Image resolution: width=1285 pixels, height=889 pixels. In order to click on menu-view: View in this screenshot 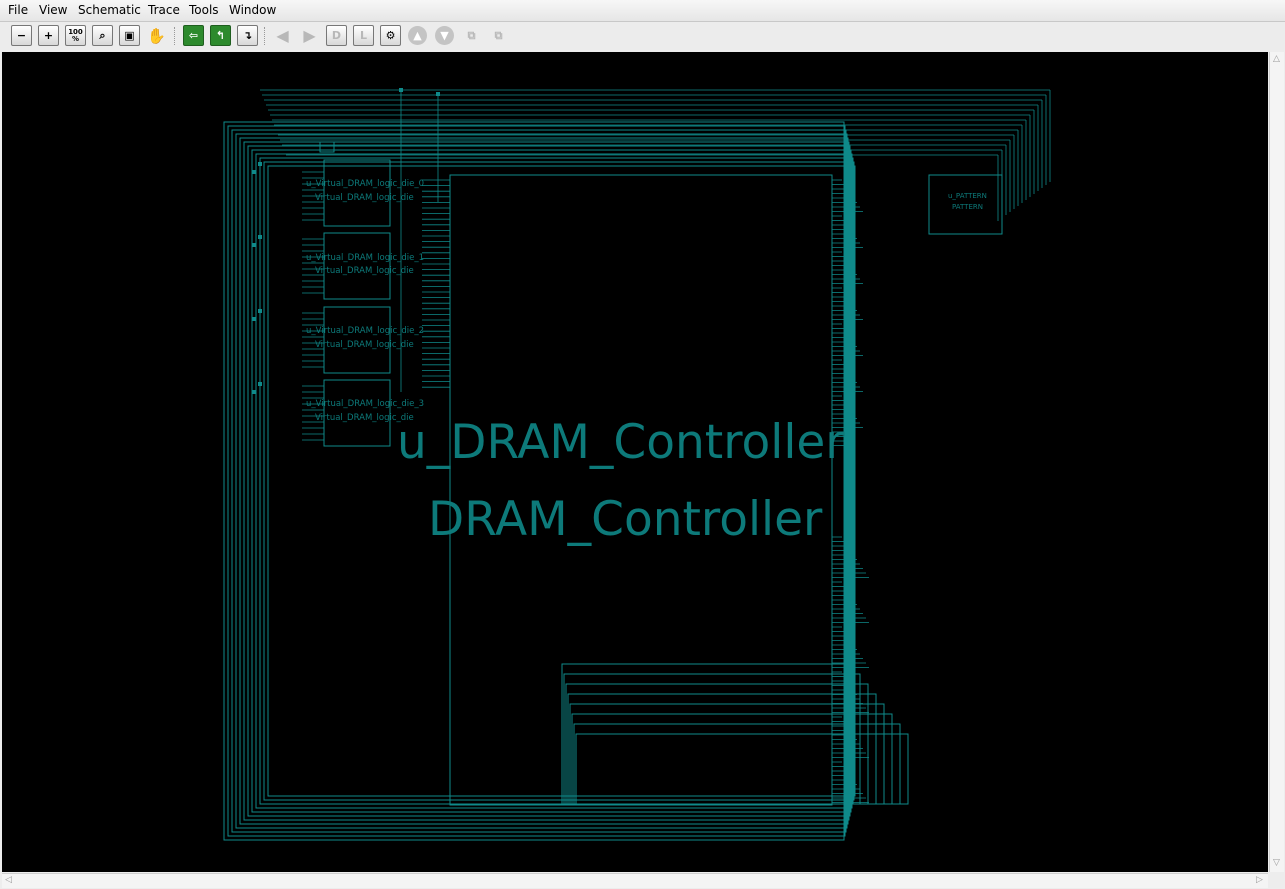, I will do `click(53, 10)`.